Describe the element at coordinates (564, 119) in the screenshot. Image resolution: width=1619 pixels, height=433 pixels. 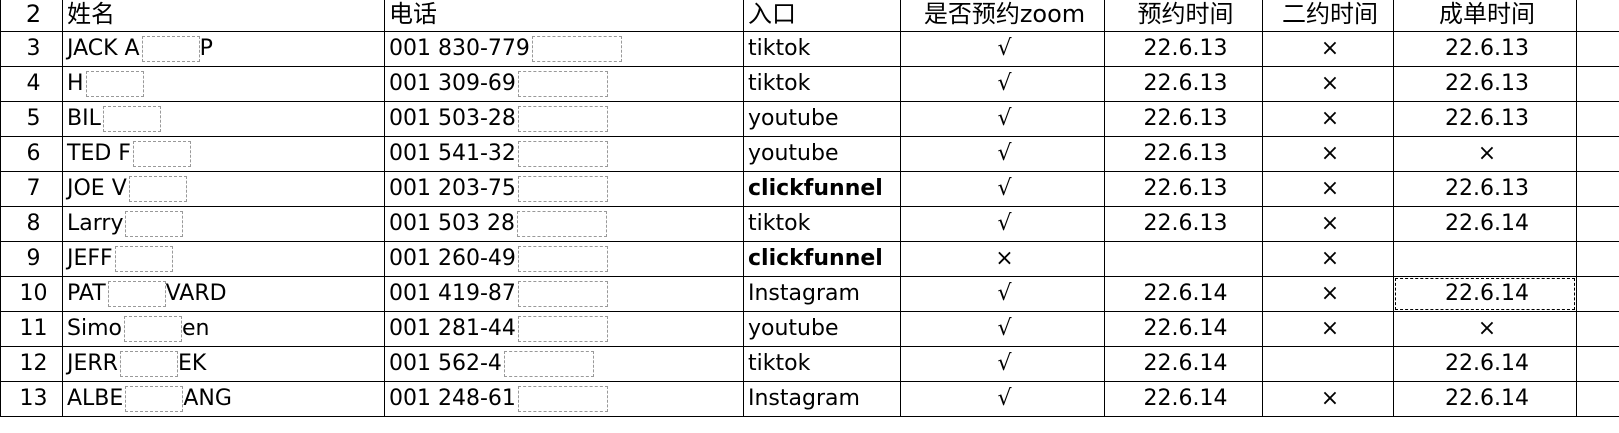
I see `cell-phone: 001 503-28` at that location.